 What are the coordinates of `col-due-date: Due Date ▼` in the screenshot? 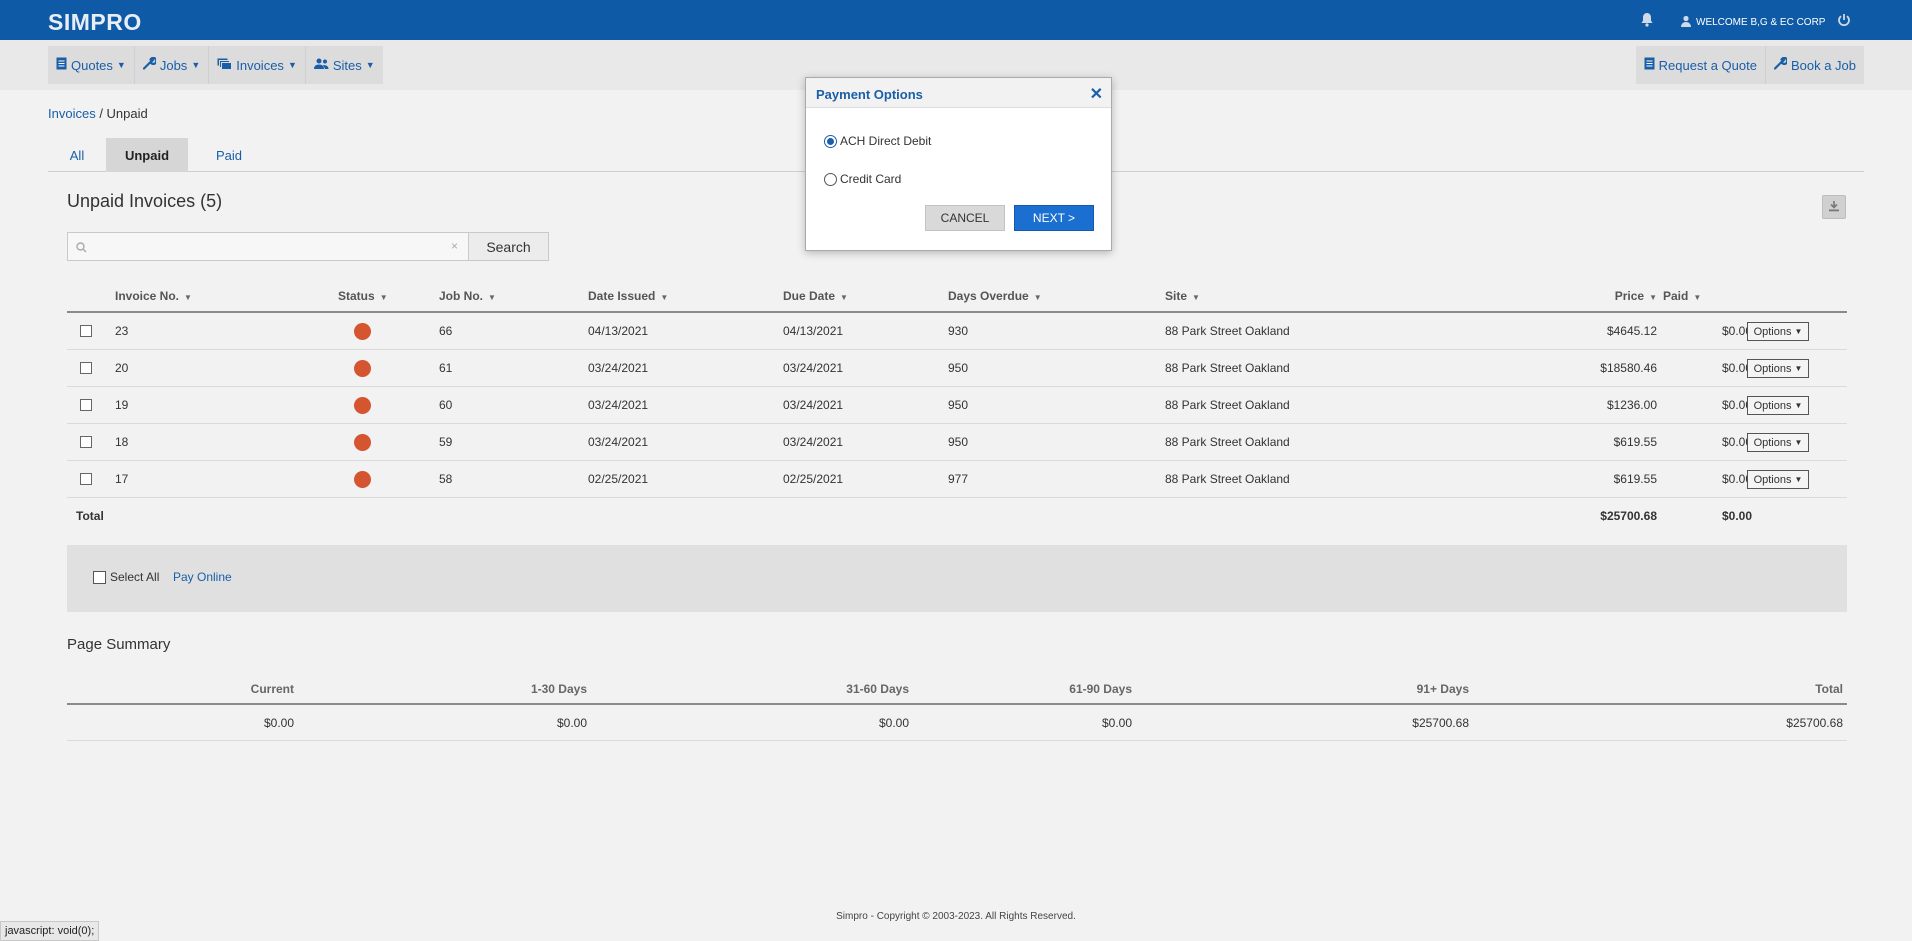 It's located at (815, 296).